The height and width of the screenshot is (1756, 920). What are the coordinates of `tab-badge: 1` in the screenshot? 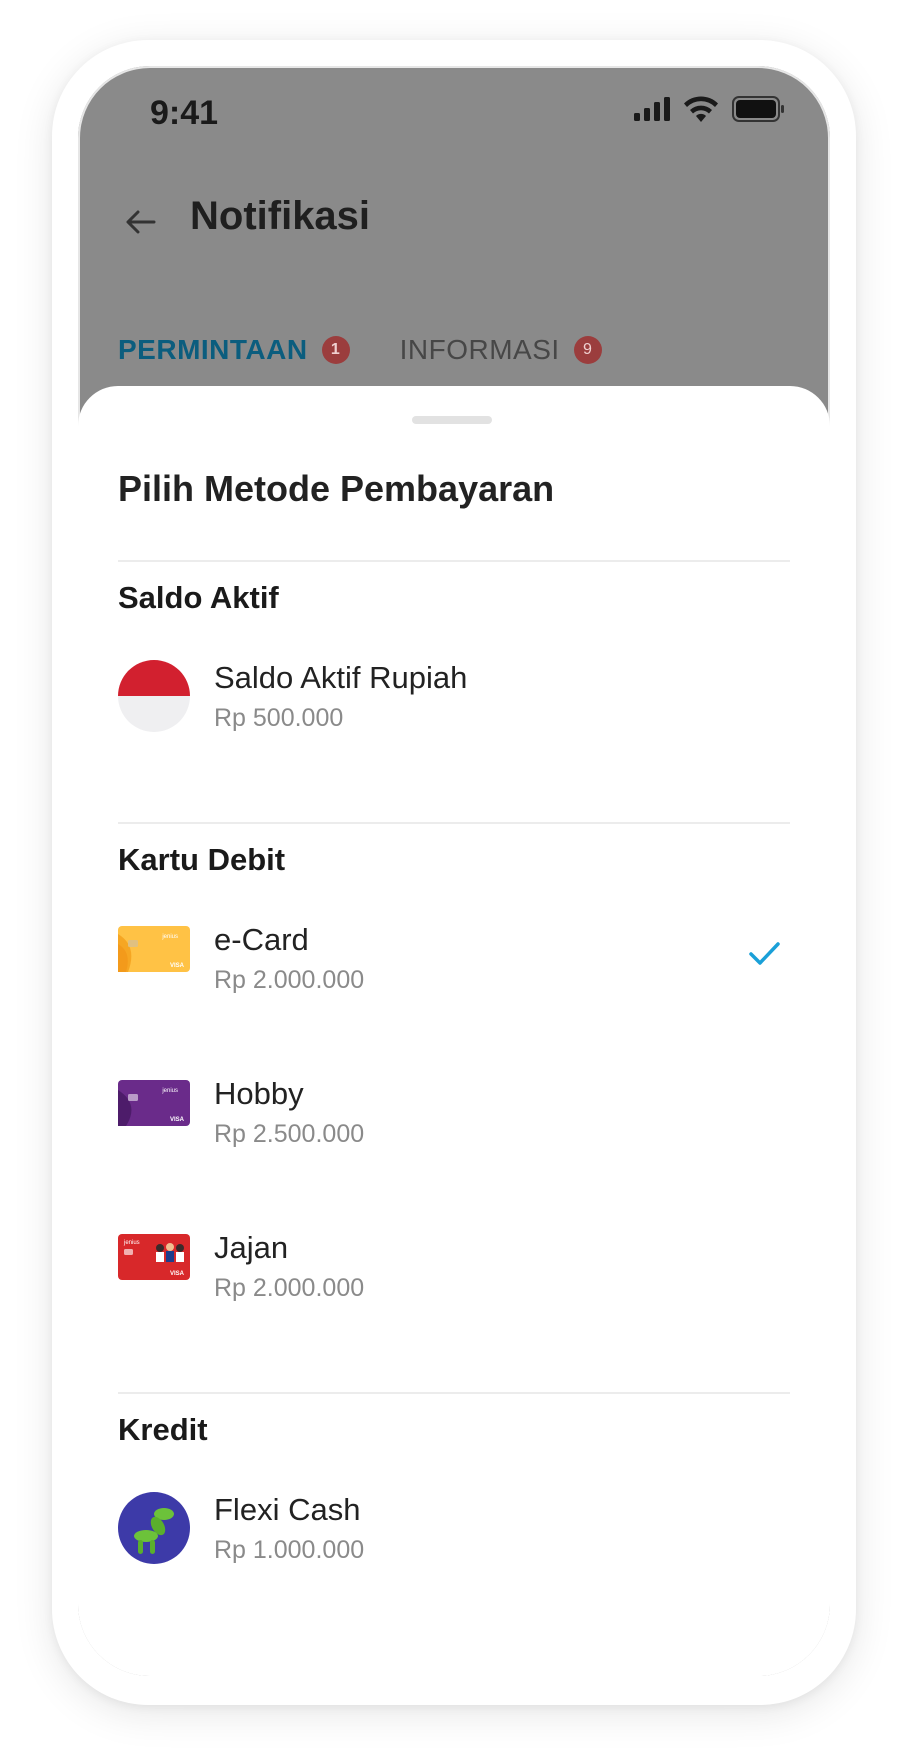 It's located at (335, 350).